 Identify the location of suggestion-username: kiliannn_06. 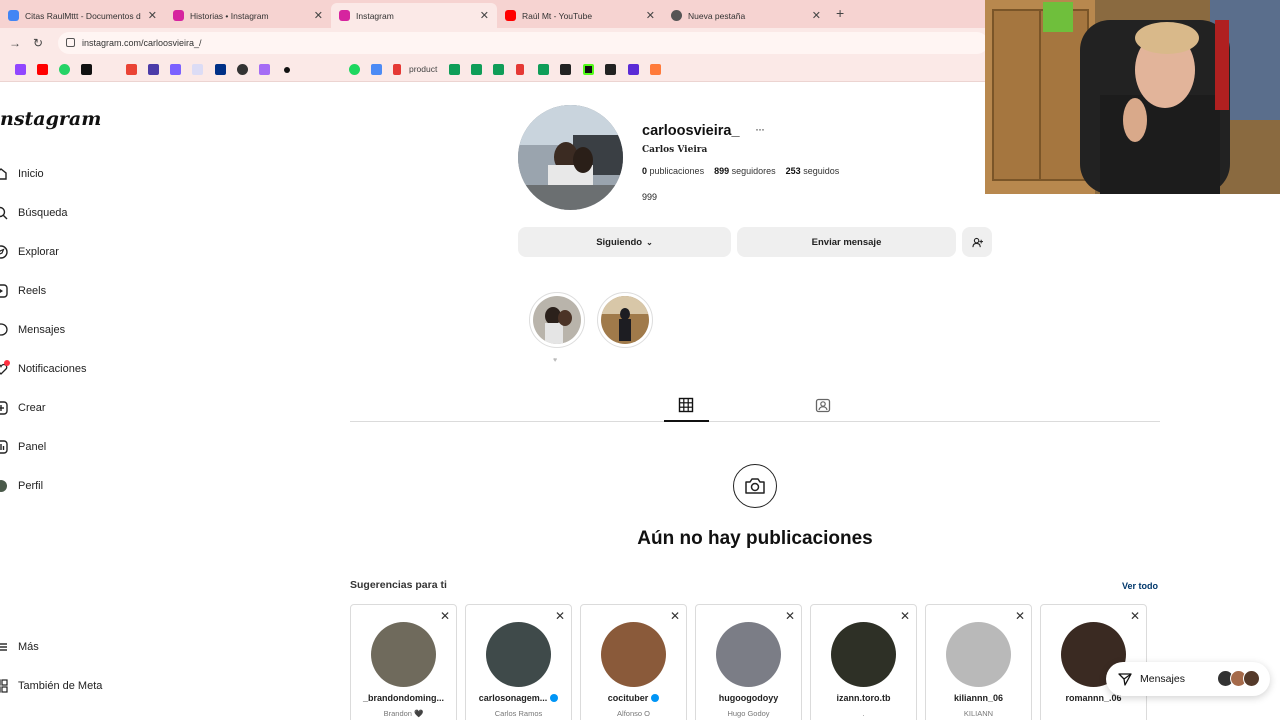
(978, 698).